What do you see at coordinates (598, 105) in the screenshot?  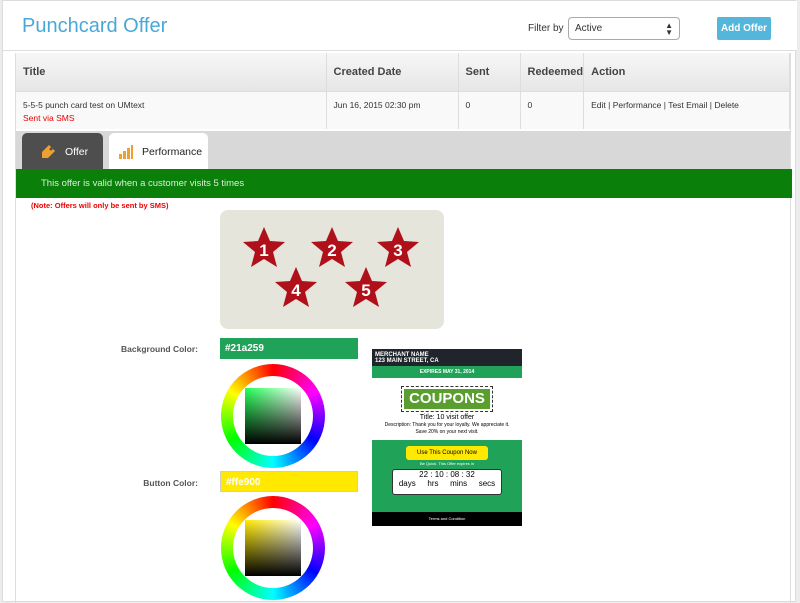 I see `edit-link: Edit` at bounding box center [598, 105].